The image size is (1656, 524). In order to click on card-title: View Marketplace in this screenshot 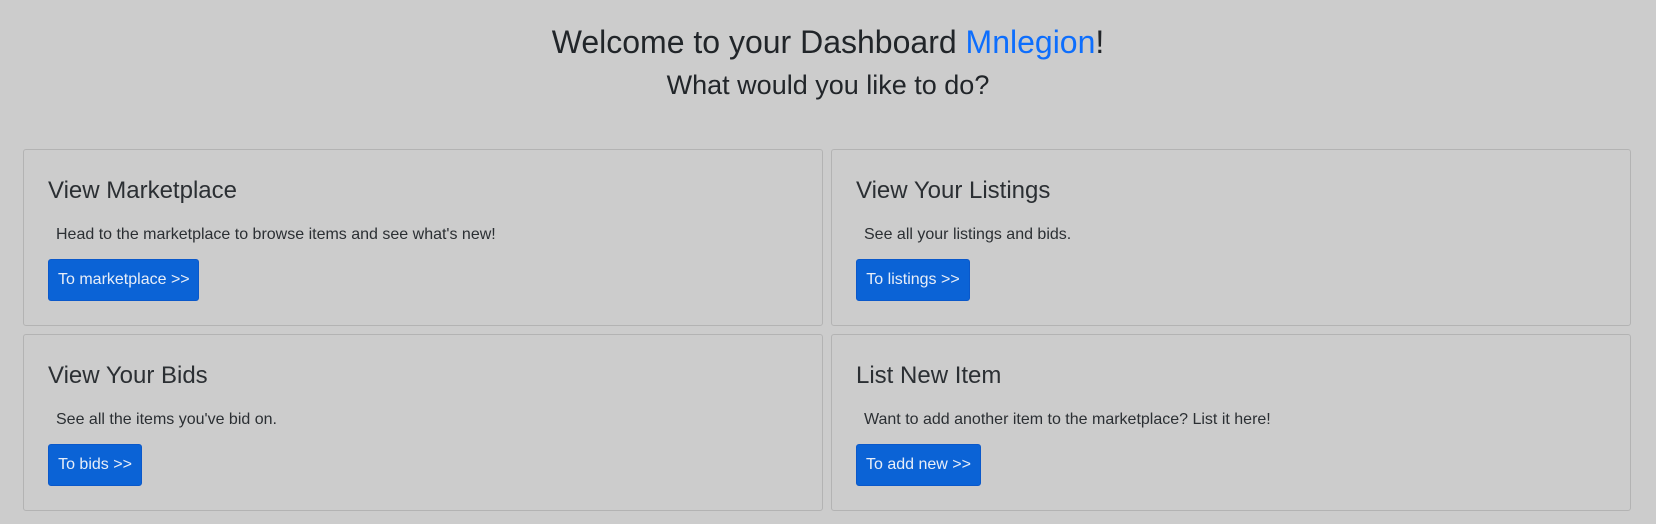, I will do `click(142, 190)`.